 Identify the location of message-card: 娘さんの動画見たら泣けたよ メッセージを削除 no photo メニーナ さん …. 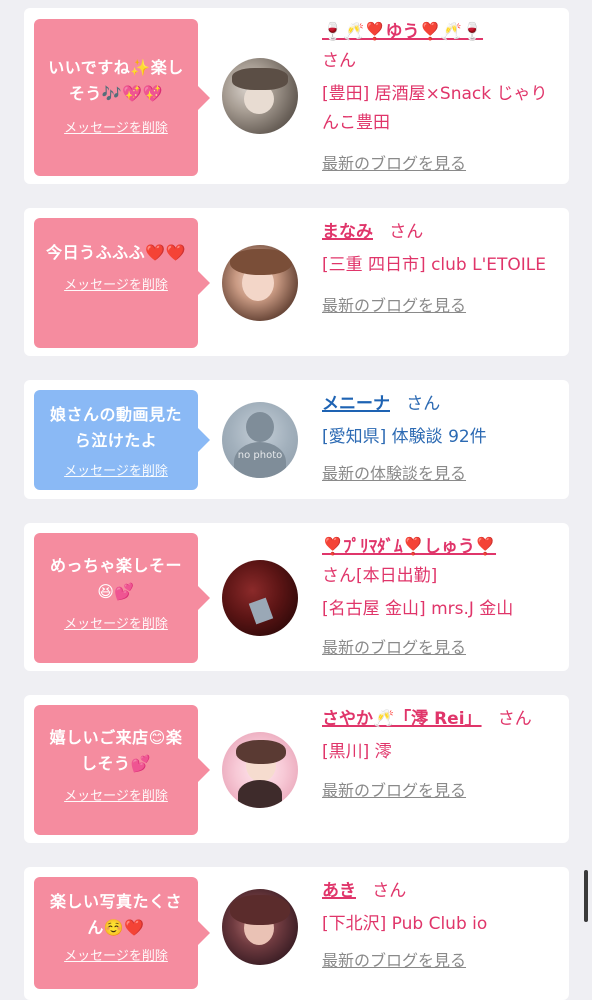
(296, 439).